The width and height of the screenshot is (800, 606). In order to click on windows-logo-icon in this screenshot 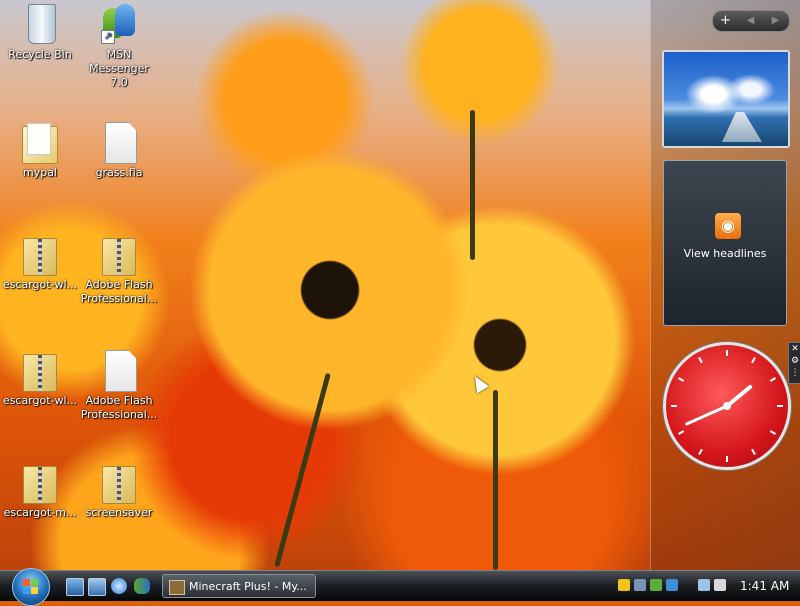, I will do `click(26, 582)`.